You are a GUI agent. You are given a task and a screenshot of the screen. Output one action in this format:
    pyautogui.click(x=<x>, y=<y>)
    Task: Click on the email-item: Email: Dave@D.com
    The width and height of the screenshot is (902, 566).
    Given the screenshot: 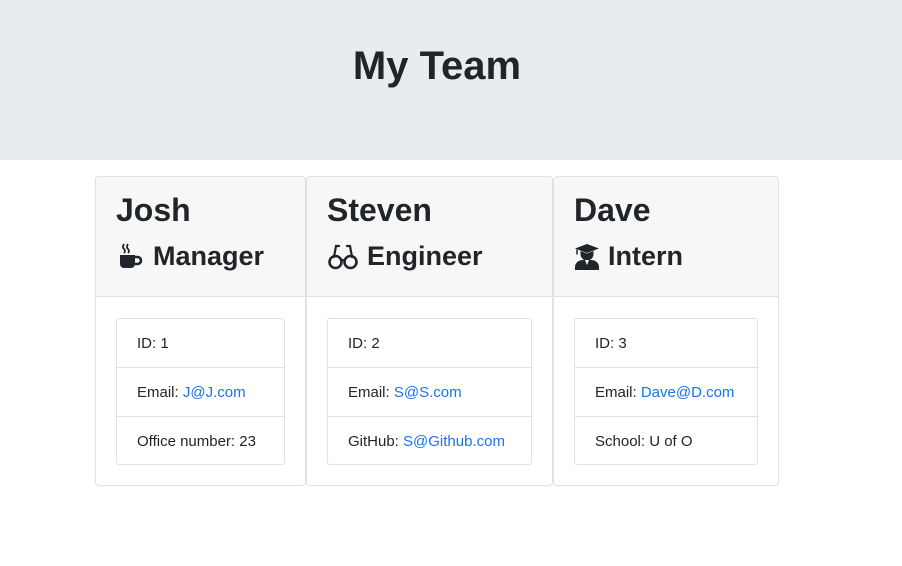 What is the action you would take?
    pyautogui.click(x=666, y=392)
    